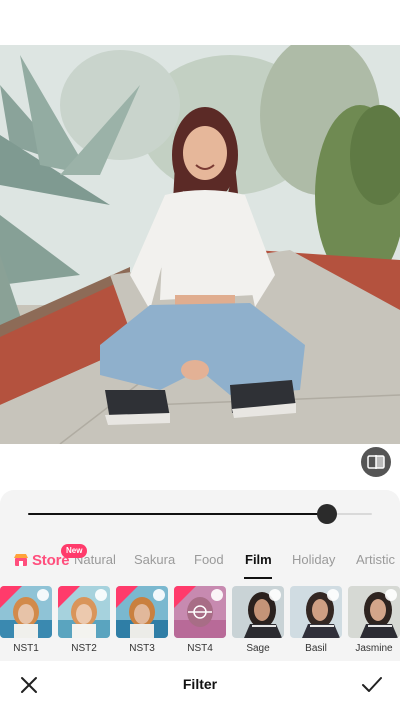  I want to click on bottom-bar: Filter, so click(200, 686).